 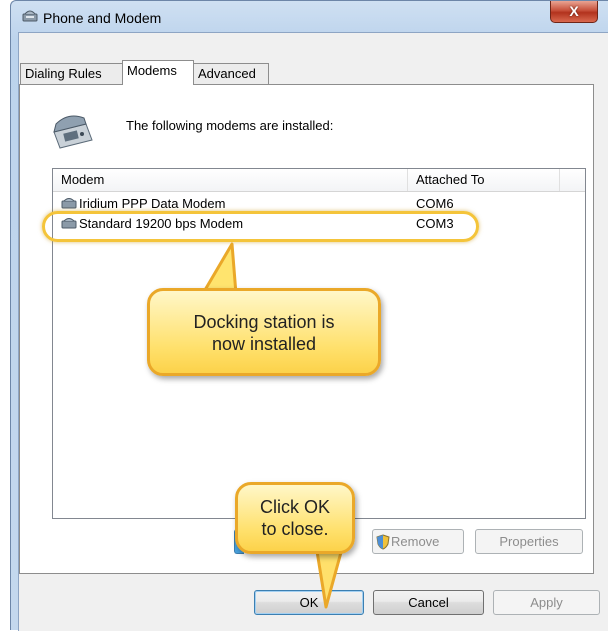 I want to click on apply-button: Apply, so click(x=546, y=602).